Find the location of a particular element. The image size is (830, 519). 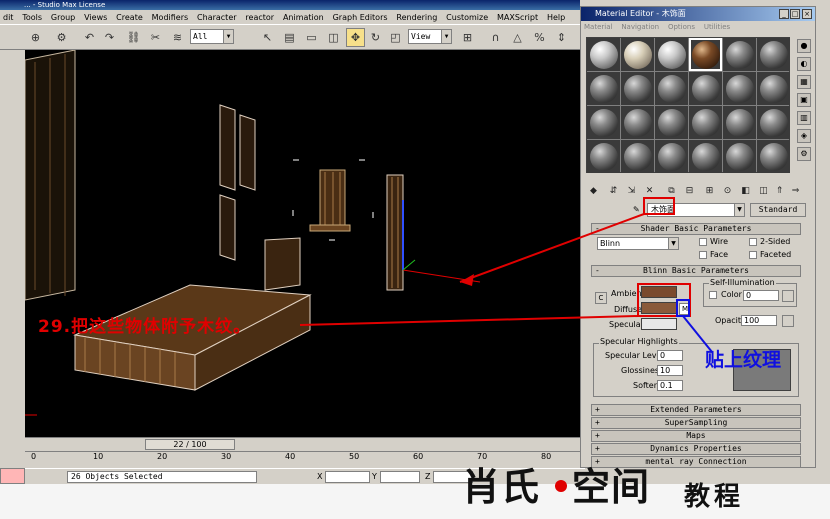

shader-type-dropdown: Blinn ▼ is located at coordinates (638, 243).